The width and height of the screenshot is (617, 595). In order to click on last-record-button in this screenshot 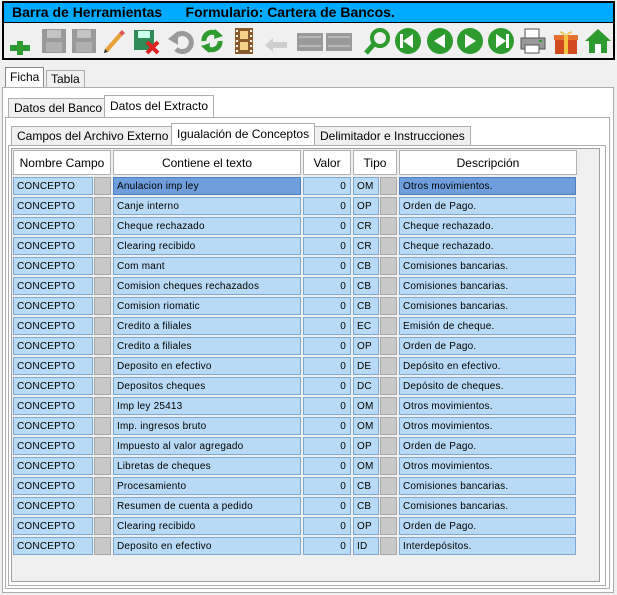, I will do `click(501, 41)`.